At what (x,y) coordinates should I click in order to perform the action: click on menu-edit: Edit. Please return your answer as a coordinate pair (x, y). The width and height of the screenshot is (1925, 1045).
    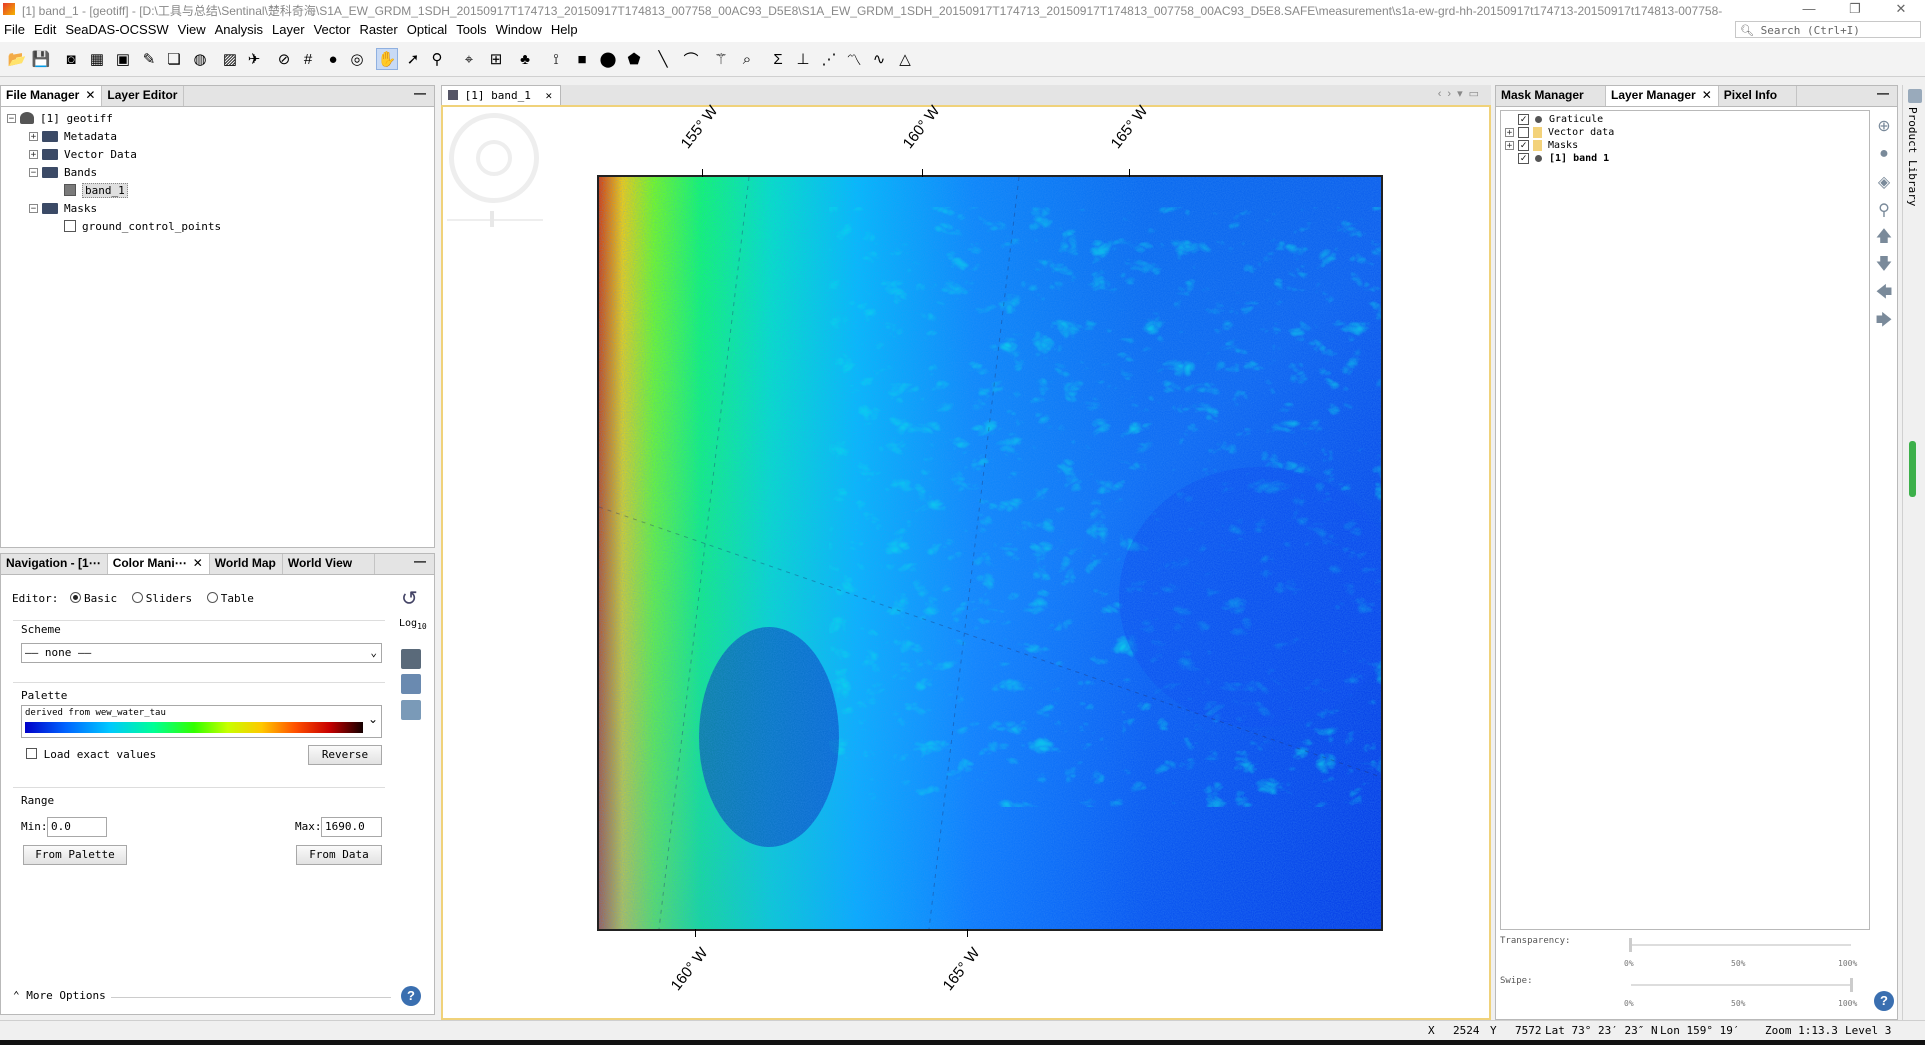
    Looking at the image, I should click on (45, 29).